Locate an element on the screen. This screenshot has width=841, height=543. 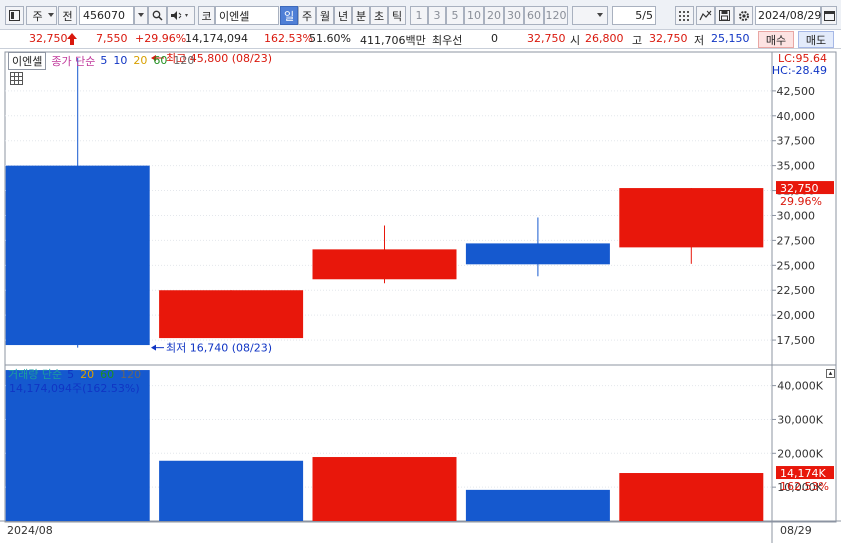
whole-button: 전 is located at coordinates (67, 15).